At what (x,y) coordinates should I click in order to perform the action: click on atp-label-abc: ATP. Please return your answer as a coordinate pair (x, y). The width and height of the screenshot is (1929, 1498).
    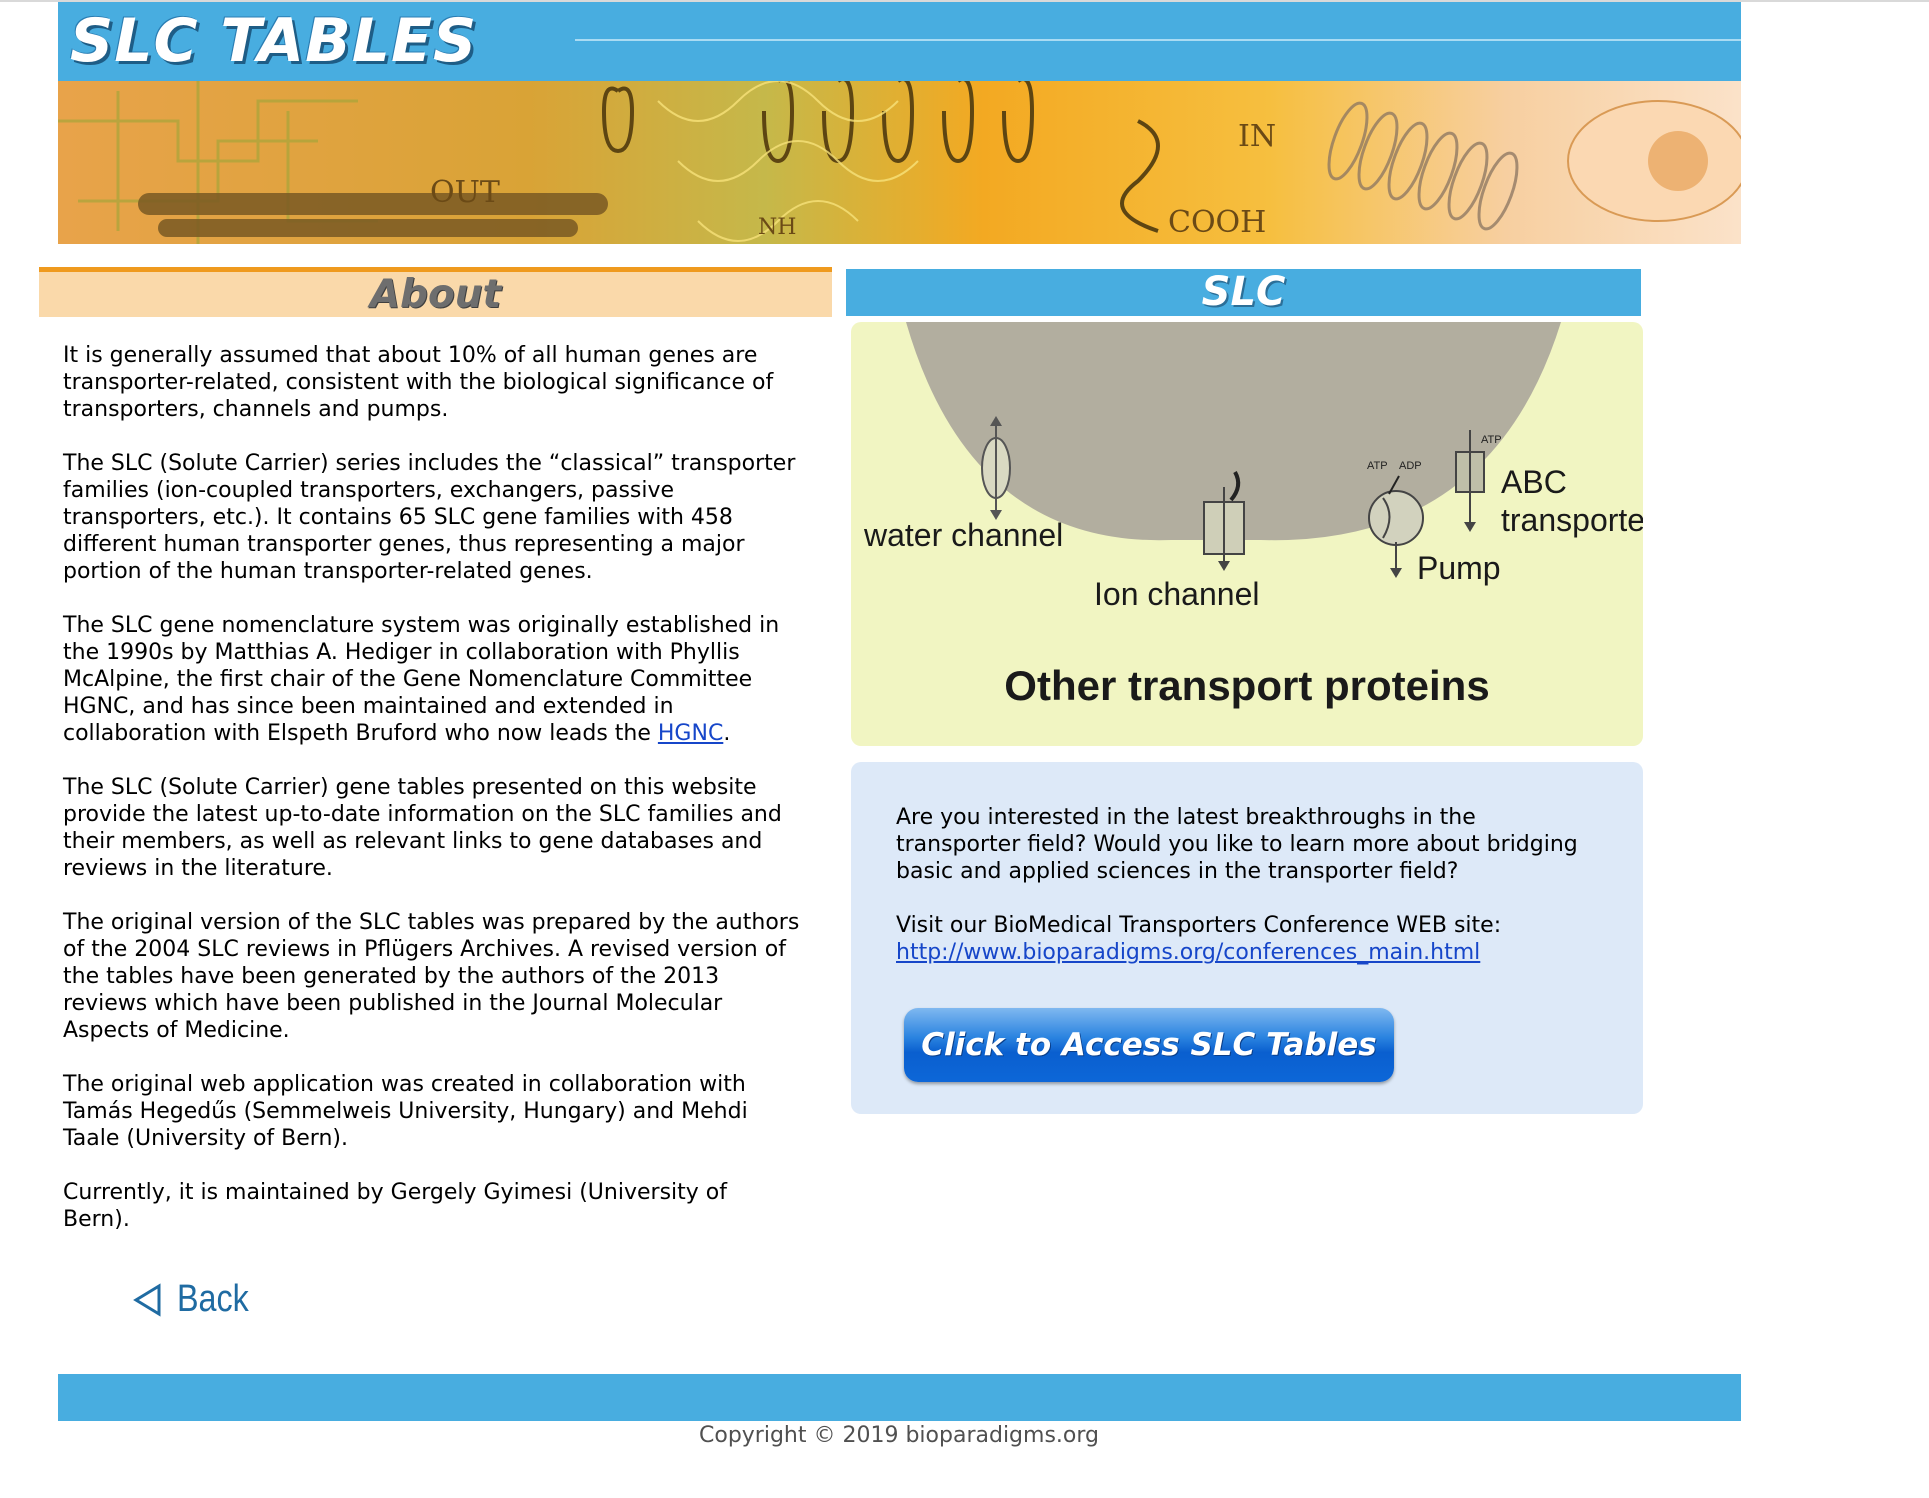
    Looking at the image, I should click on (1491, 440).